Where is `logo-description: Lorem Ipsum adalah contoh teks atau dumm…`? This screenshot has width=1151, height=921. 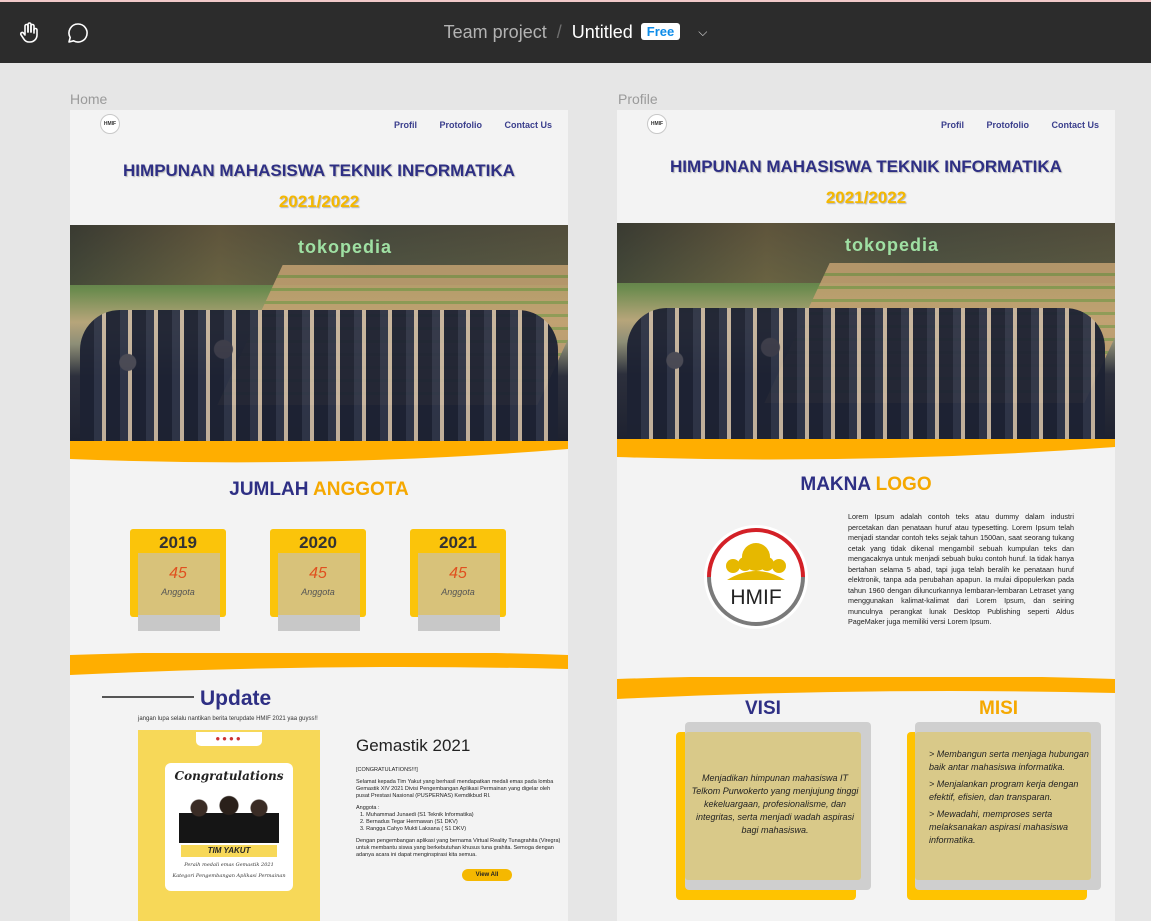 logo-description: Lorem Ipsum adalah contoh teks atau dumm… is located at coordinates (961, 569).